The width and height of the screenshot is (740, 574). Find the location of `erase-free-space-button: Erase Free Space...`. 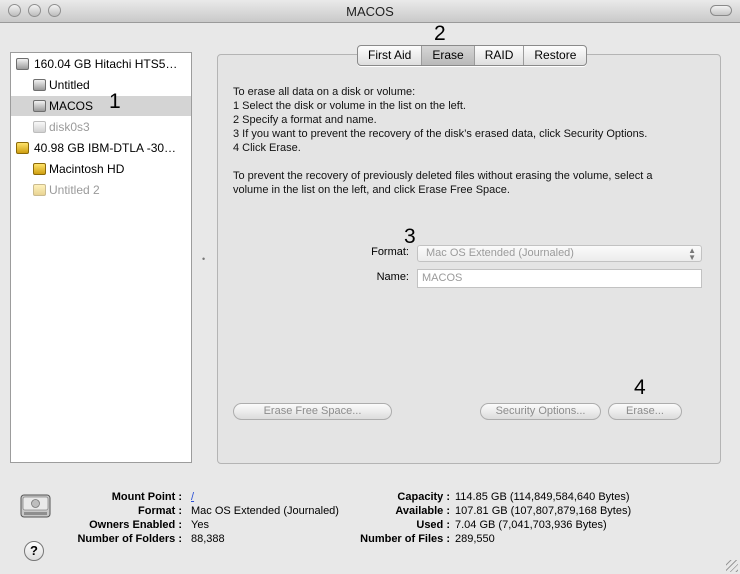

erase-free-space-button: Erase Free Space... is located at coordinates (312, 411).